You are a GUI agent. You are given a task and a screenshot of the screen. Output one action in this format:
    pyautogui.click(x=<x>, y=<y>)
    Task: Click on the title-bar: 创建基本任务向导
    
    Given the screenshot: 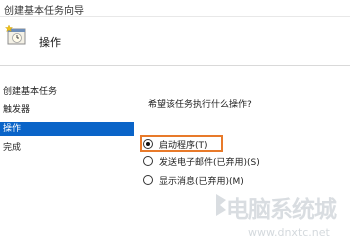 What is the action you would take?
    pyautogui.click(x=175, y=8)
    